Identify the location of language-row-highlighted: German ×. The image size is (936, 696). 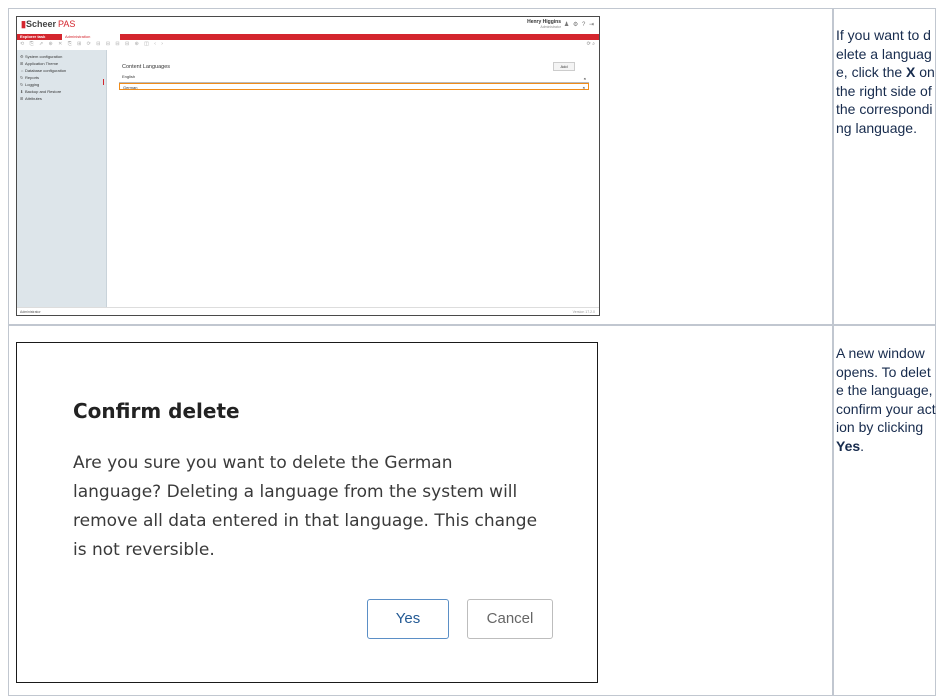
(354, 86).